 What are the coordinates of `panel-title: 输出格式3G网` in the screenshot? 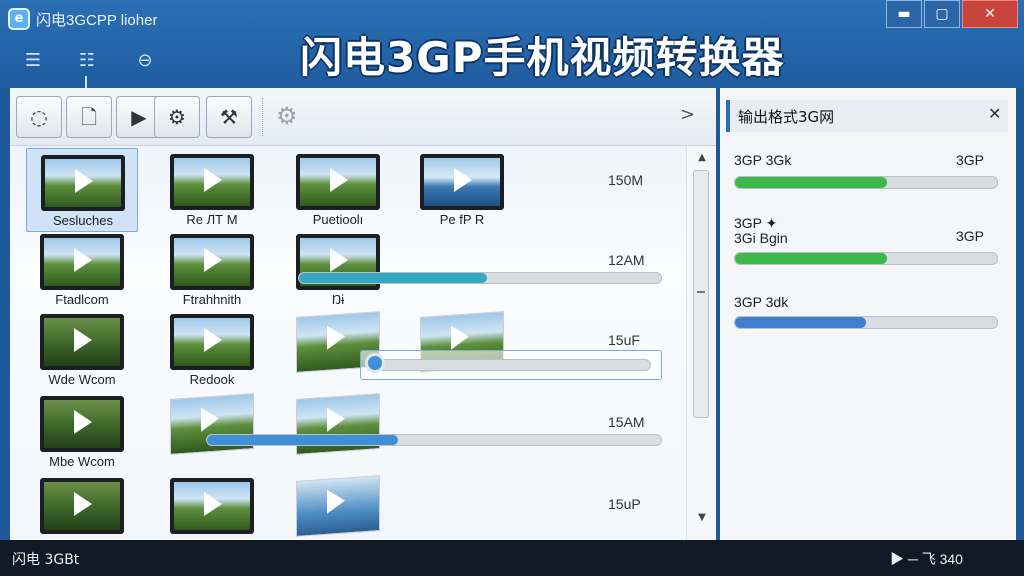 It's located at (786, 117).